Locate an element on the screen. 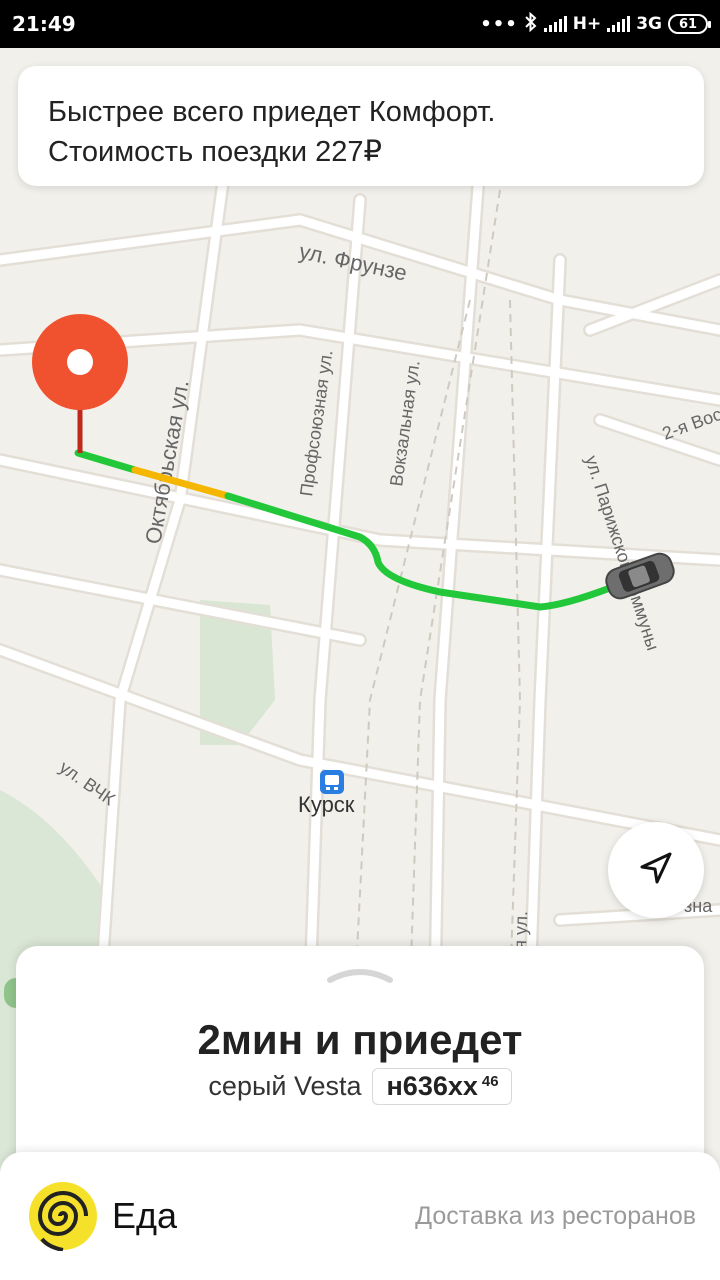  street-bottom: я ул. is located at coordinates (520, 931).